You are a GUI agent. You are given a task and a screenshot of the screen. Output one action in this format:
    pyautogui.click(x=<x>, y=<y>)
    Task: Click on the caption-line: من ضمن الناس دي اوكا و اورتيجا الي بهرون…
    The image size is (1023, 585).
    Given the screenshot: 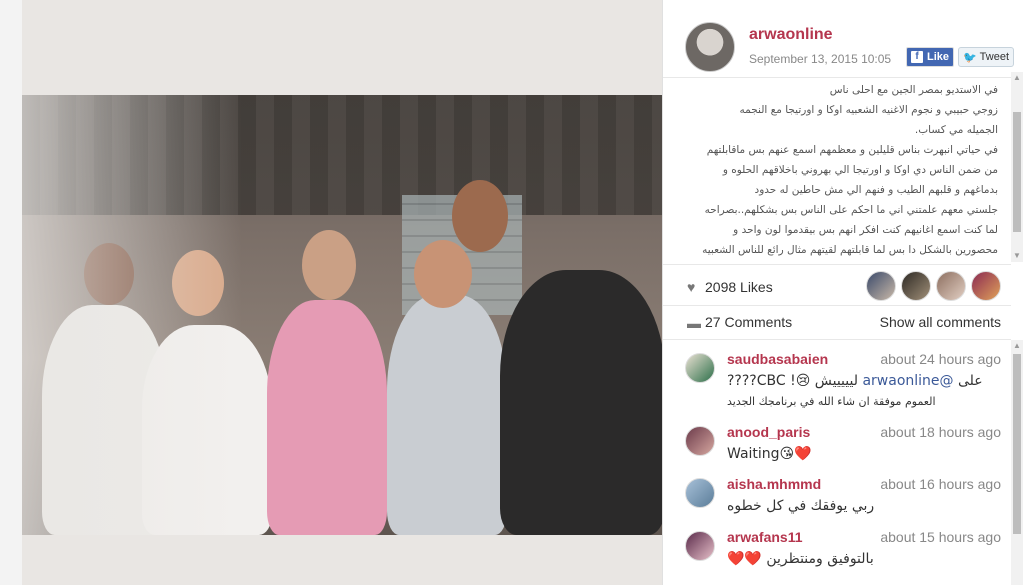 What is the action you would take?
    pyautogui.click(x=860, y=170)
    